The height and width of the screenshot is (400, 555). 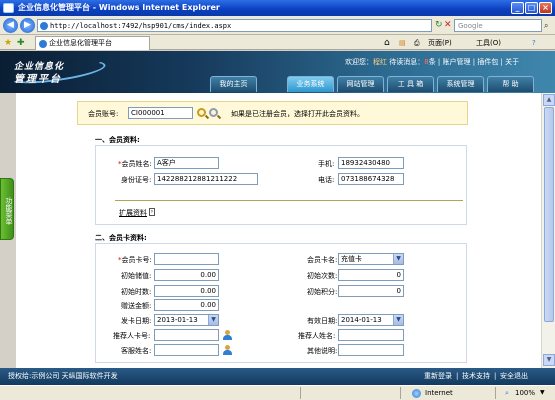 What do you see at coordinates (186, 305) in the screenshot?
I see `gift-amount-input: 0.00` at bounding box center [186, 305].